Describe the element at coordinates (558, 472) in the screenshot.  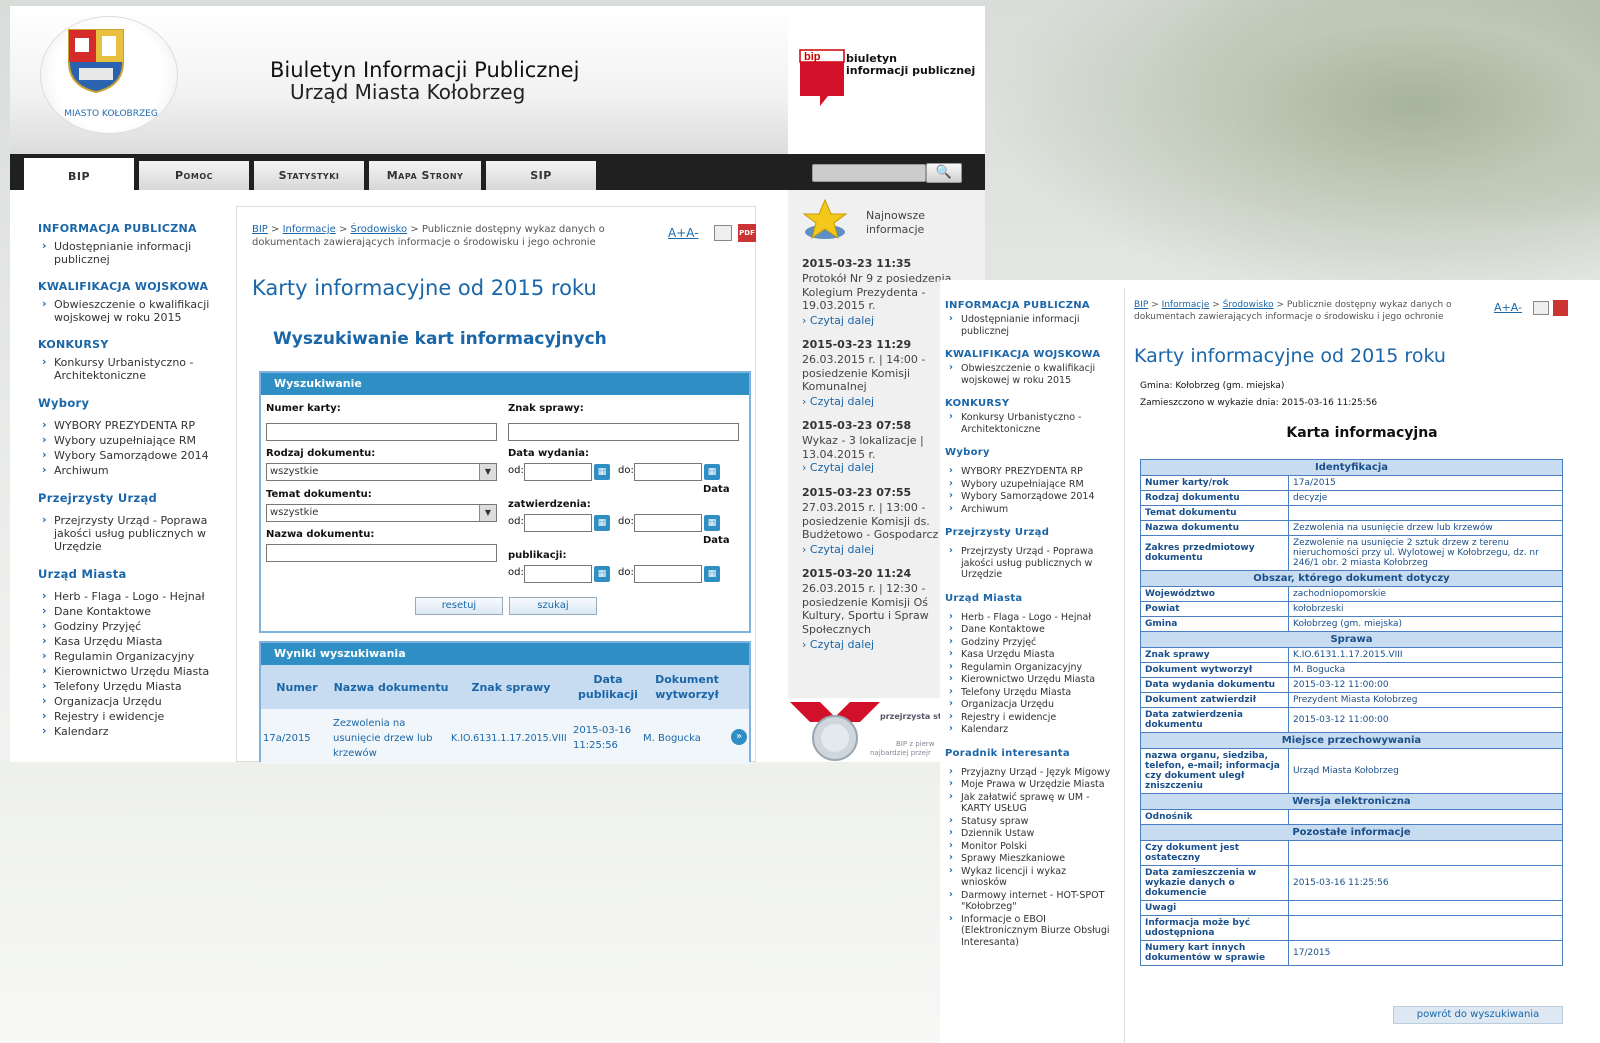
I see `data-wydania-od-input` at that location.